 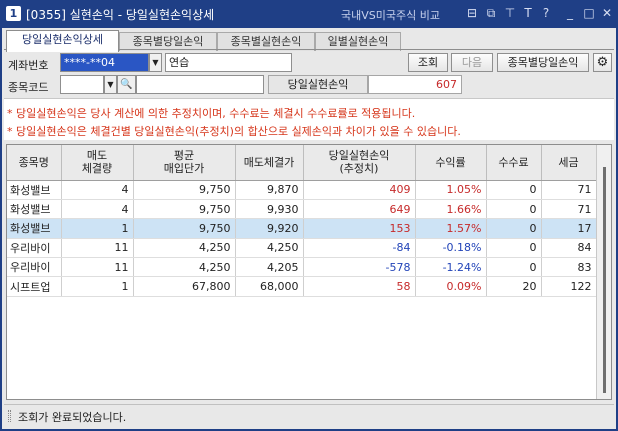 I want to click on window-number-icon: 1, so click(x=13, y=13).